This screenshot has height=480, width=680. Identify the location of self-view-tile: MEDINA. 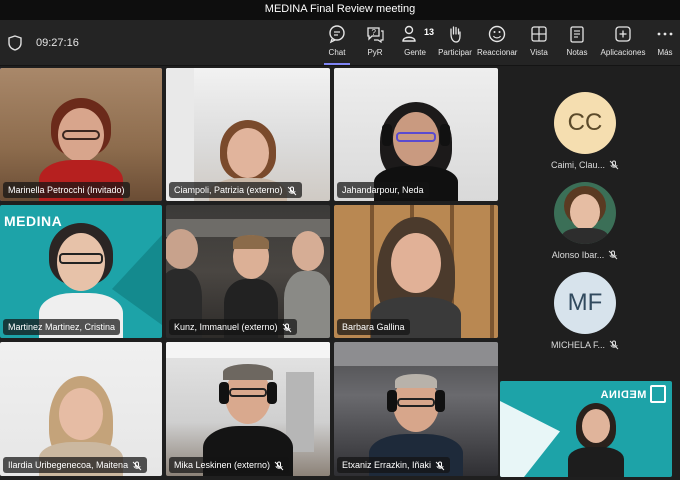
(586, 429).